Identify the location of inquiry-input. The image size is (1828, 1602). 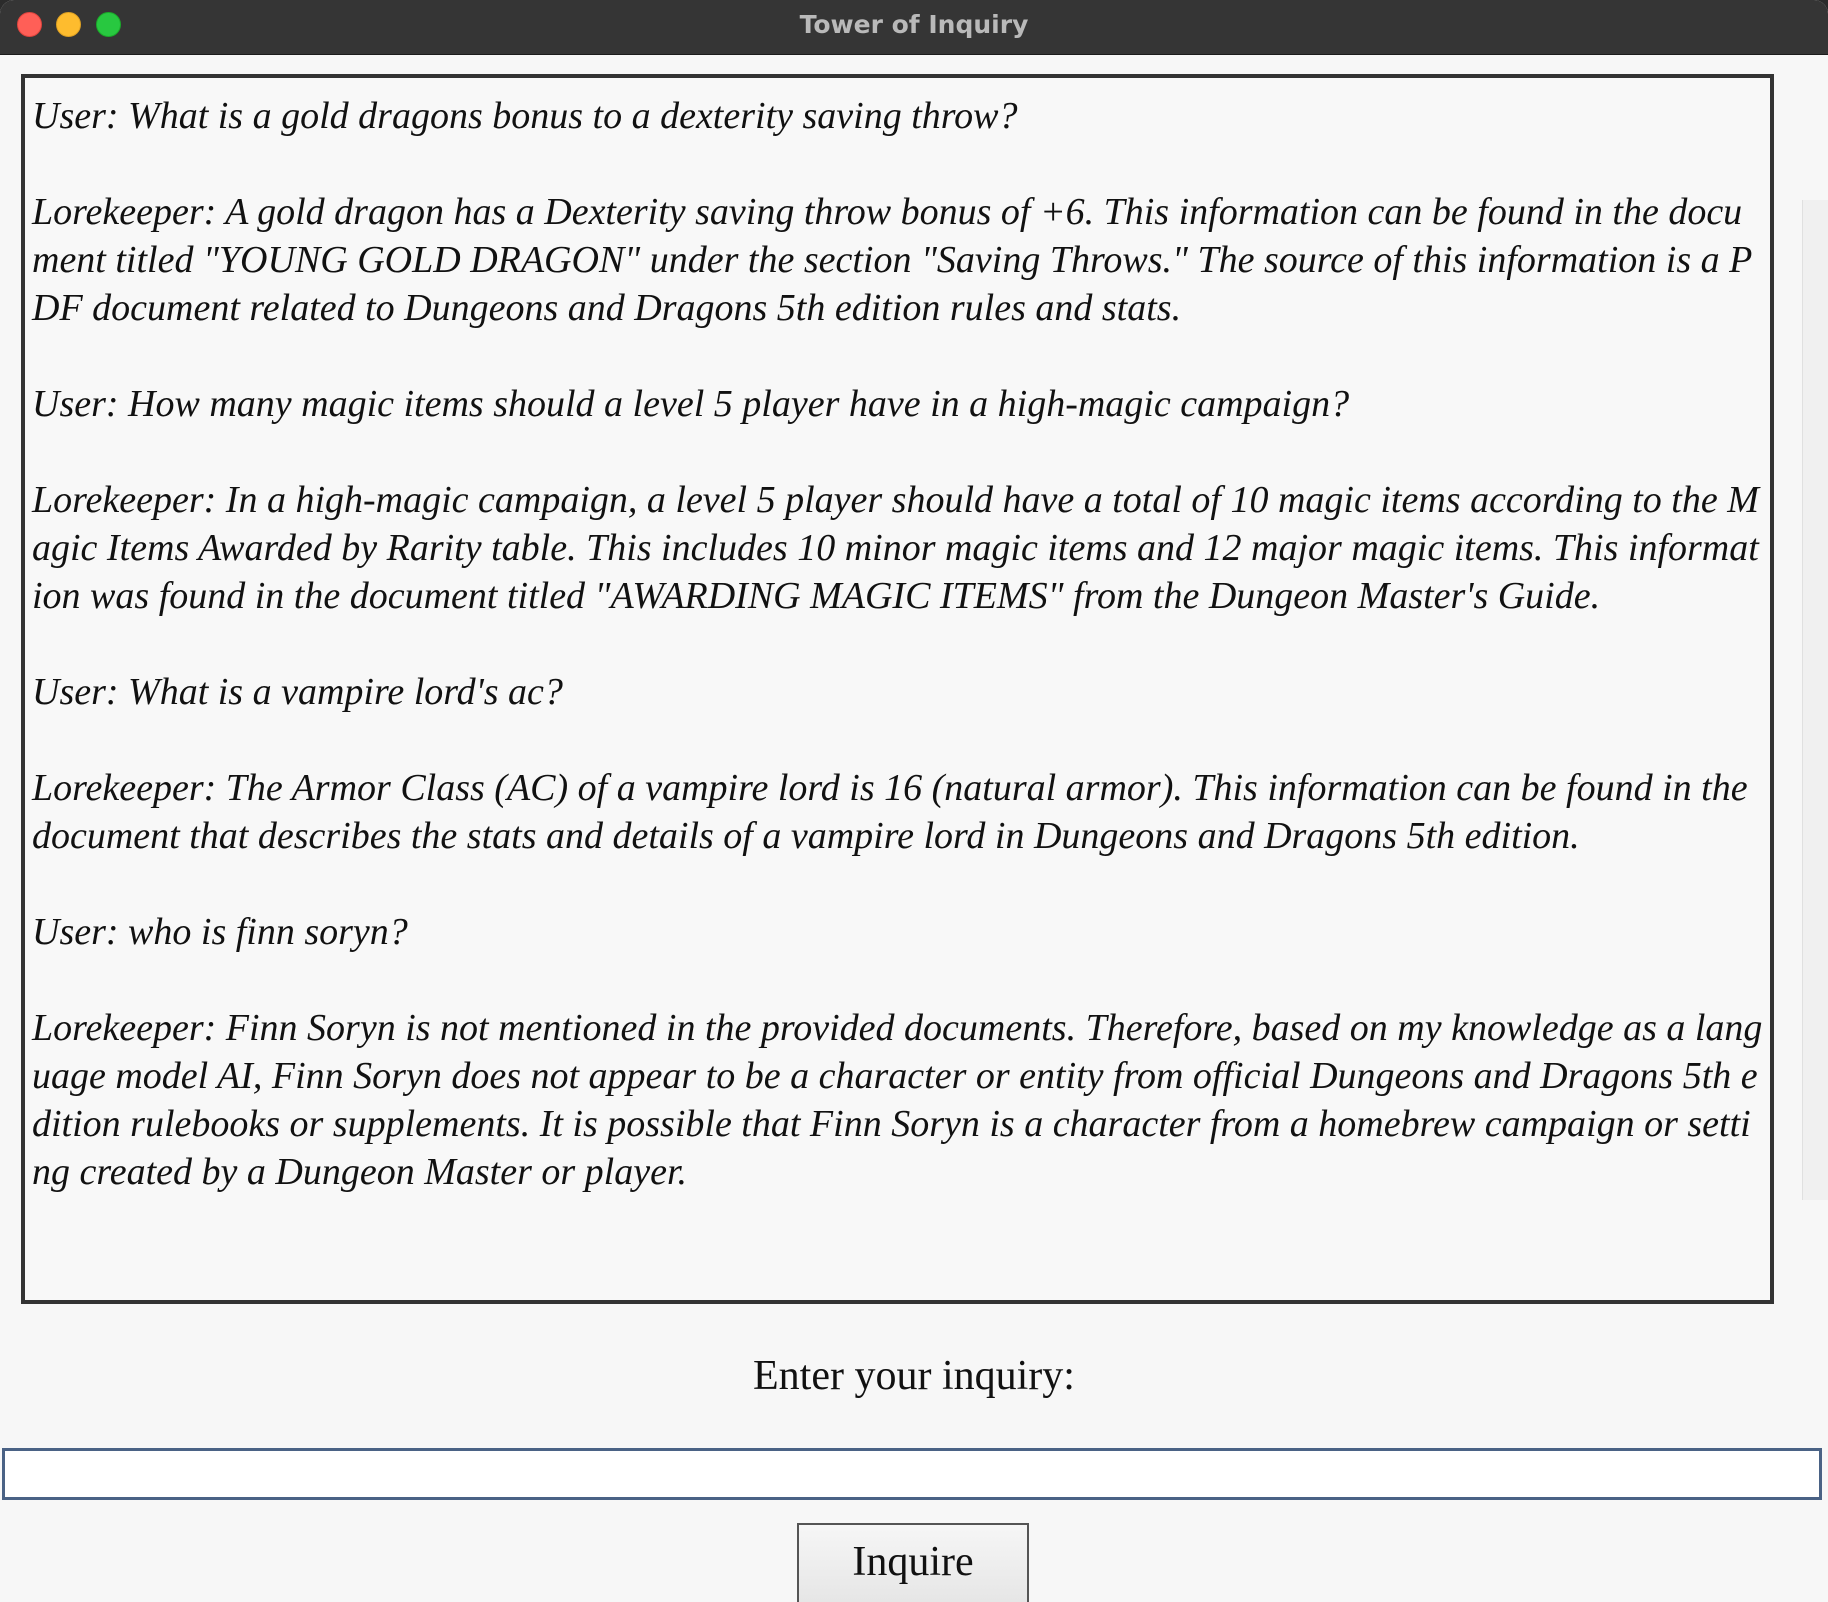
(912, 1474).